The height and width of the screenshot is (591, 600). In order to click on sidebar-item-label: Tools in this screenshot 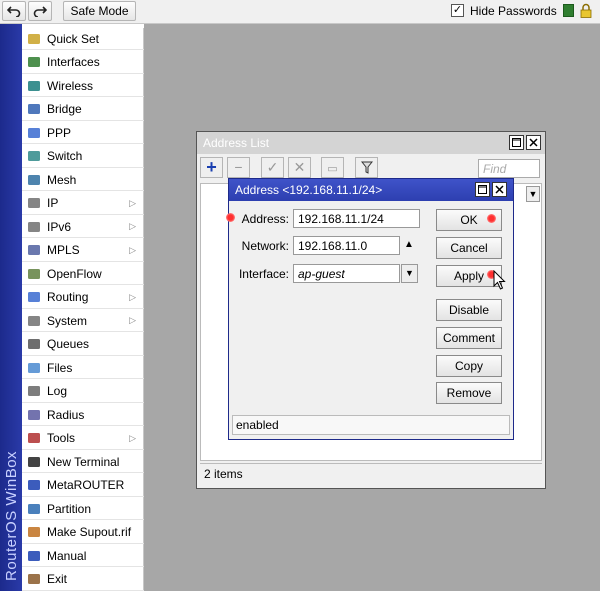, I will do `click(61, 438)`.